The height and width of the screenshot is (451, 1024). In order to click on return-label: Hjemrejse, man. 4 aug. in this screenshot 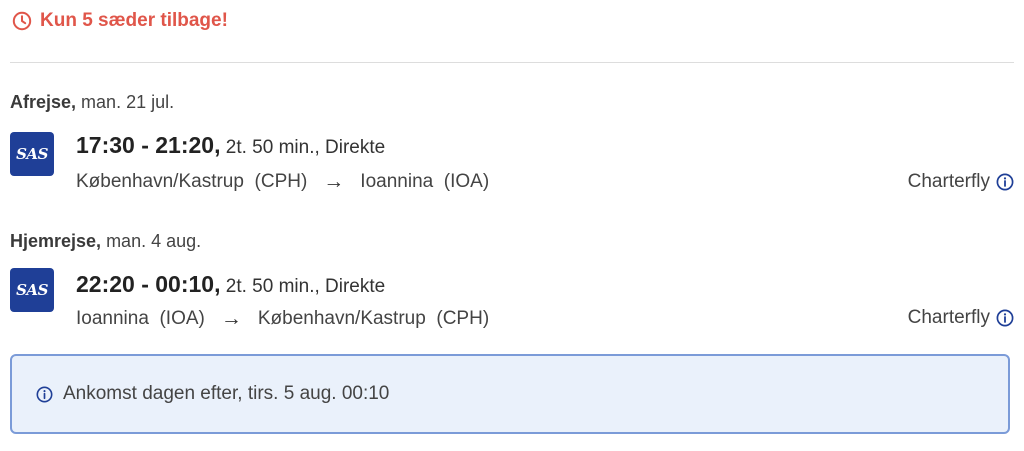, I will do `click(512, 241)`.